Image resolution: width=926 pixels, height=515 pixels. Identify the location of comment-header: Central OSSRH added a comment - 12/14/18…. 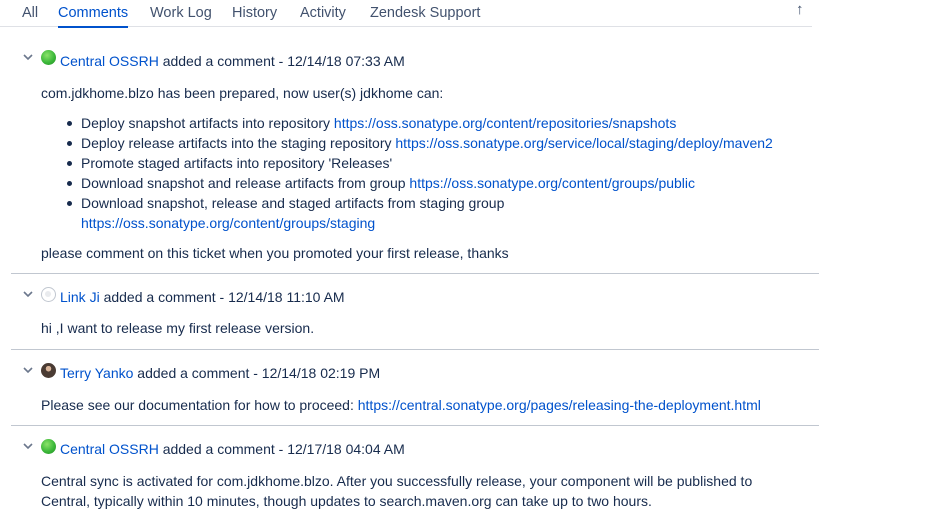
(232, 61).